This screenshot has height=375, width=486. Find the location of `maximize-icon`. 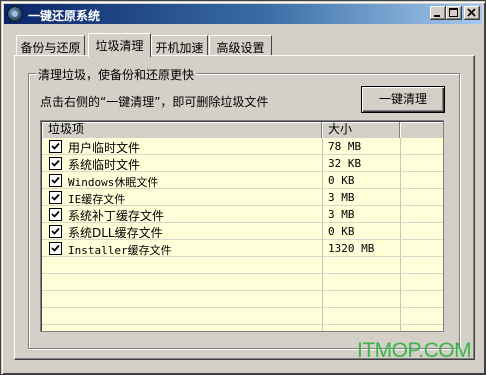

maximize-icon is located at coordinates (453, 12).